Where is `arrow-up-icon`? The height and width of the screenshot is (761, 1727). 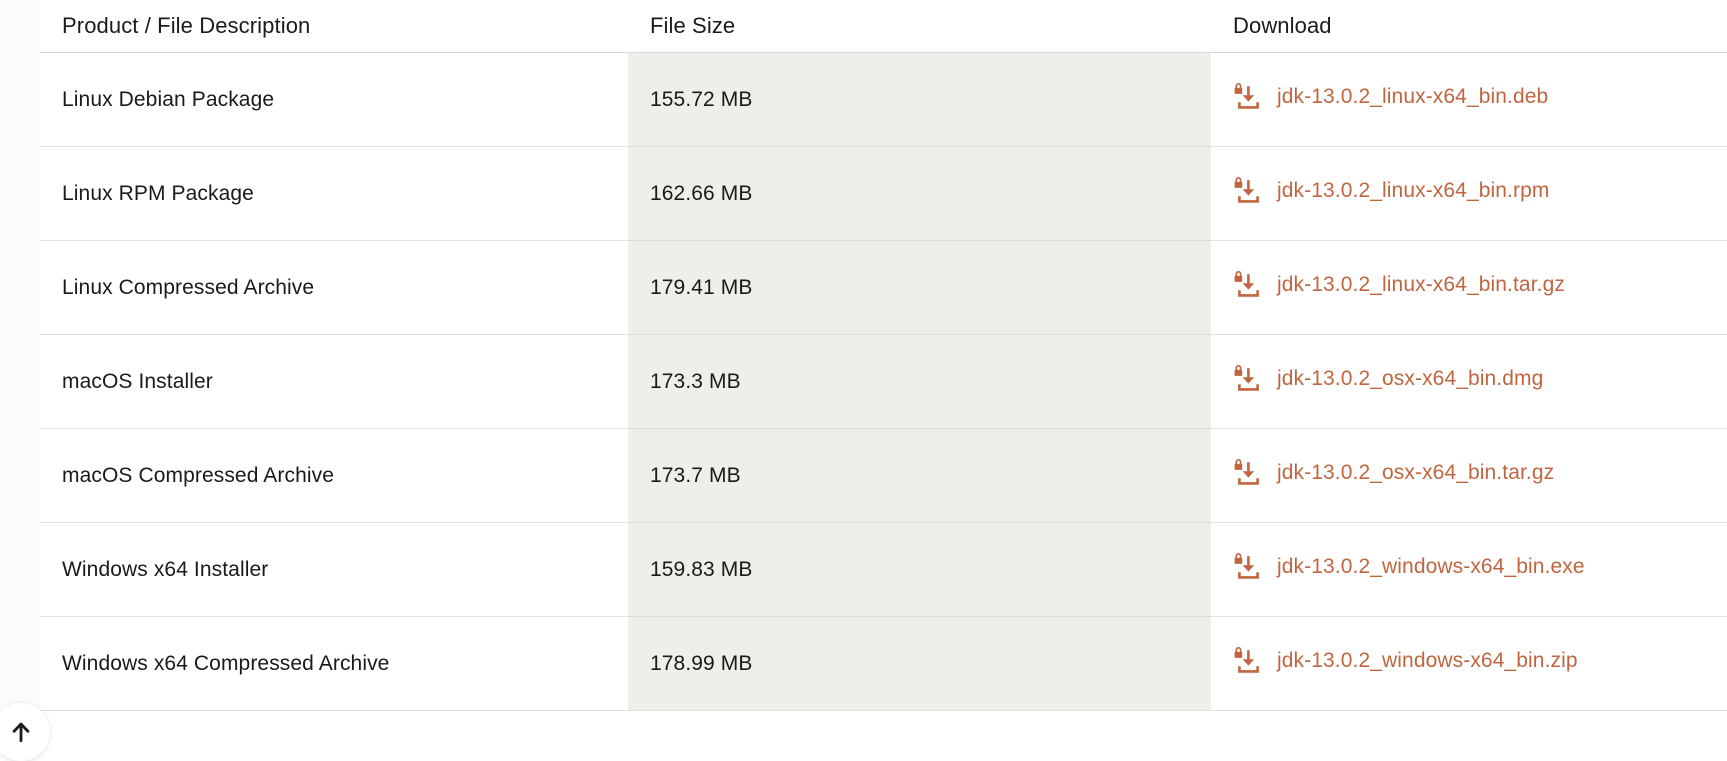 arrow-up-icon is located at coordinates (21, 732).